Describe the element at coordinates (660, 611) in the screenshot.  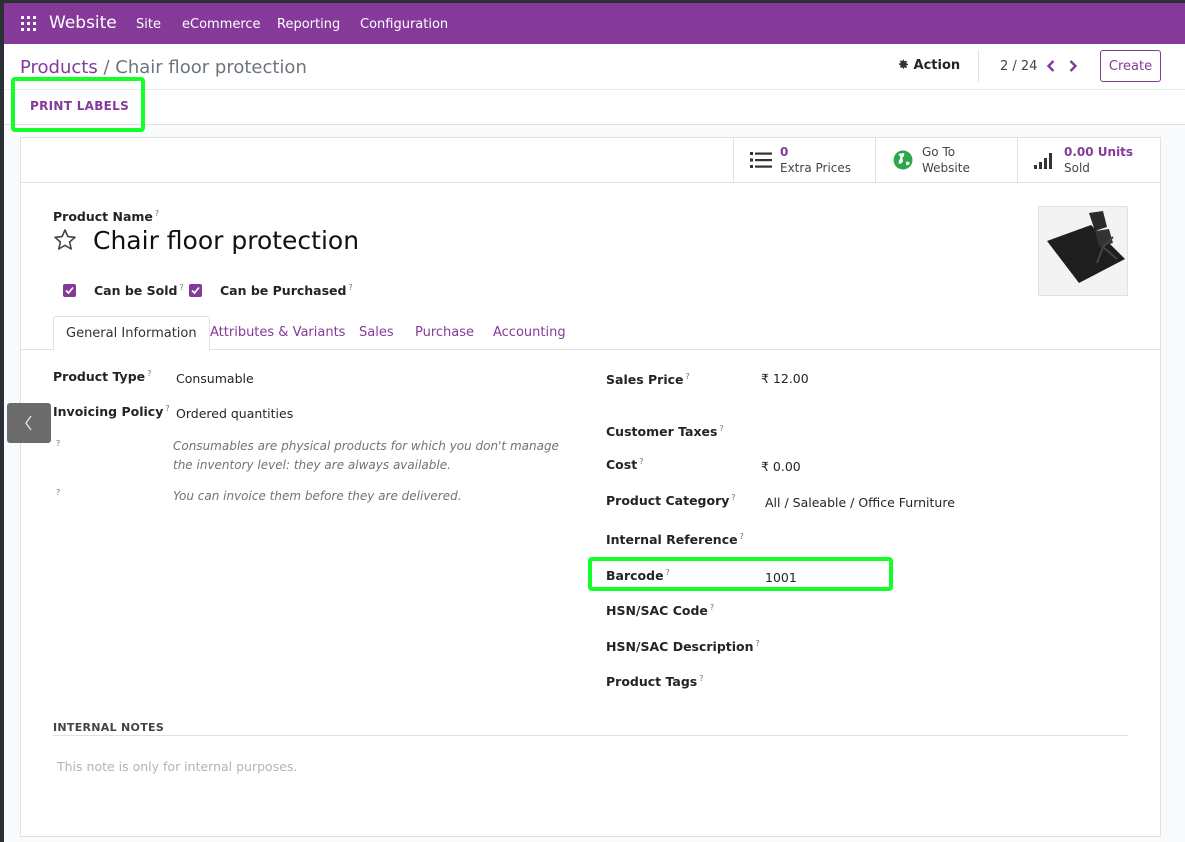
I see `hsn-code-label: HSN/SAC Code?` at that location.